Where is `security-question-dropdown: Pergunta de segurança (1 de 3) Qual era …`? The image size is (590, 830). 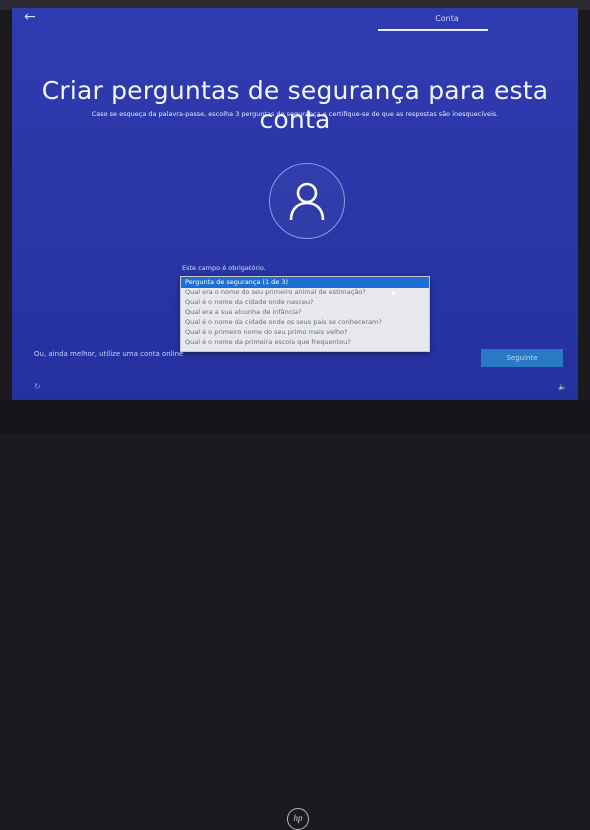 security-question-dropdown: Pergunta de segurança (1 de 3) Qual era … is located at coordinates (305, 314).